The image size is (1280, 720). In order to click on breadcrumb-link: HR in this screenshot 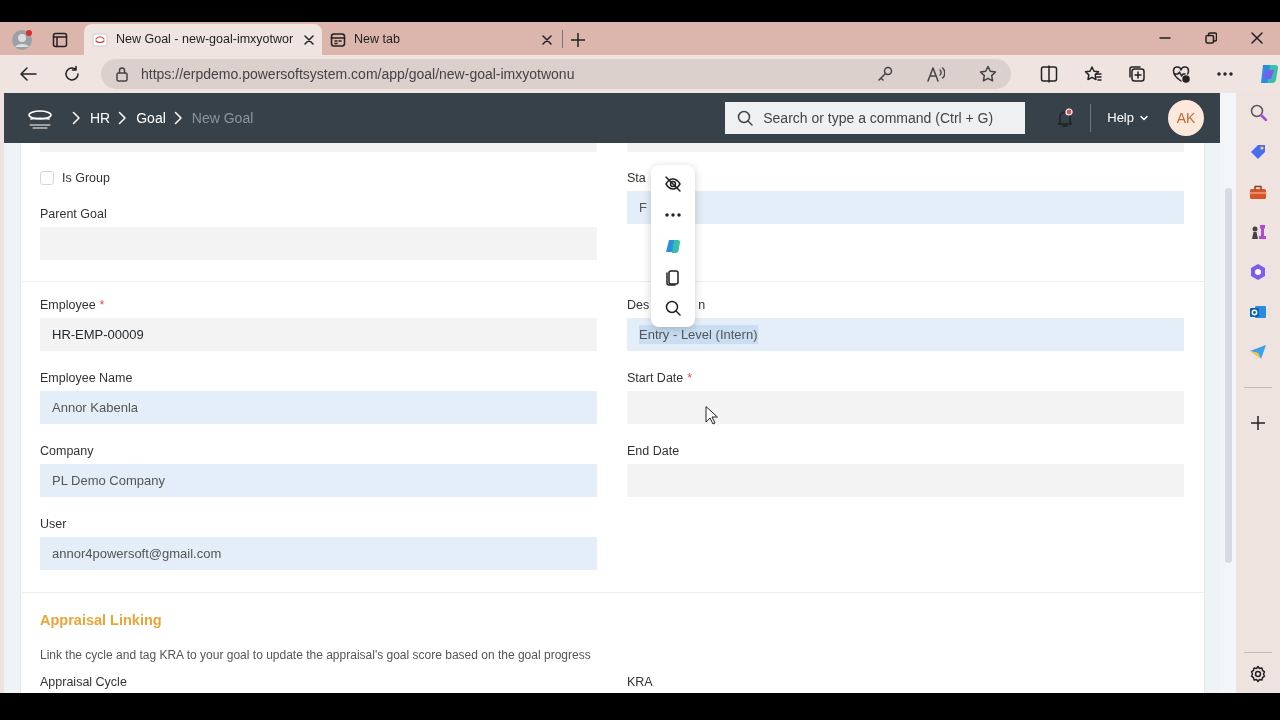, I will do `click(100, 118)`.